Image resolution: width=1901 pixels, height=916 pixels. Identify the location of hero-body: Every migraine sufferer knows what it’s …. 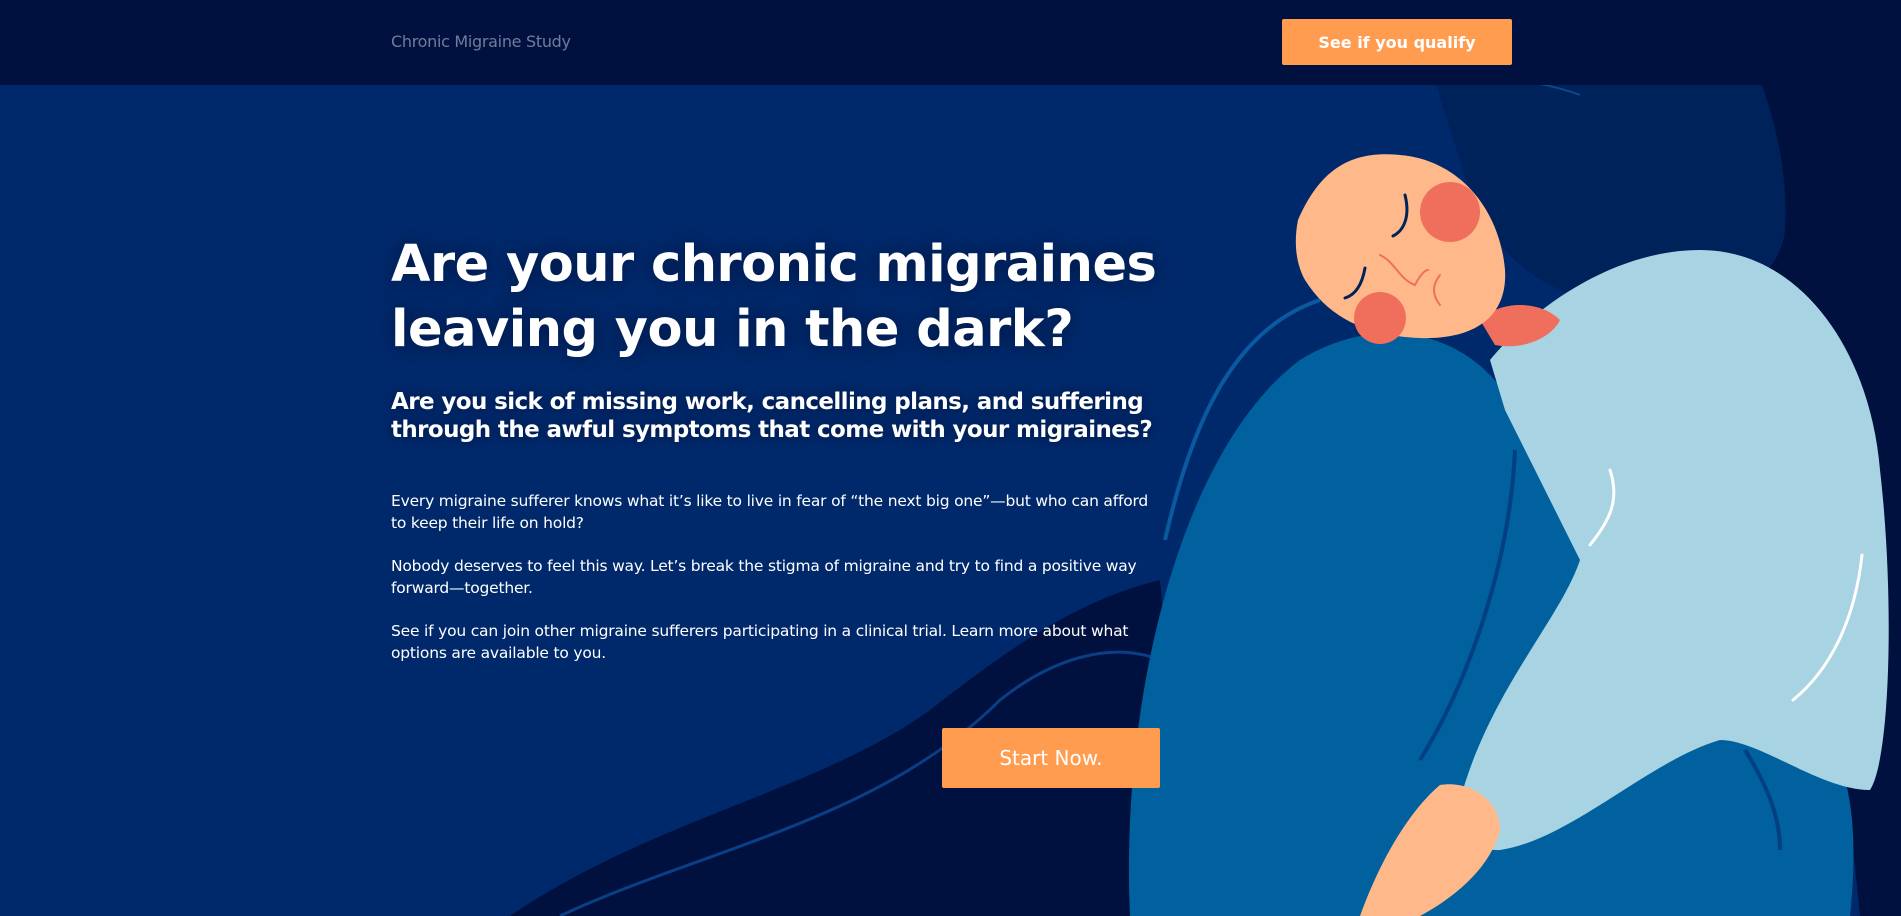
(776, 577).